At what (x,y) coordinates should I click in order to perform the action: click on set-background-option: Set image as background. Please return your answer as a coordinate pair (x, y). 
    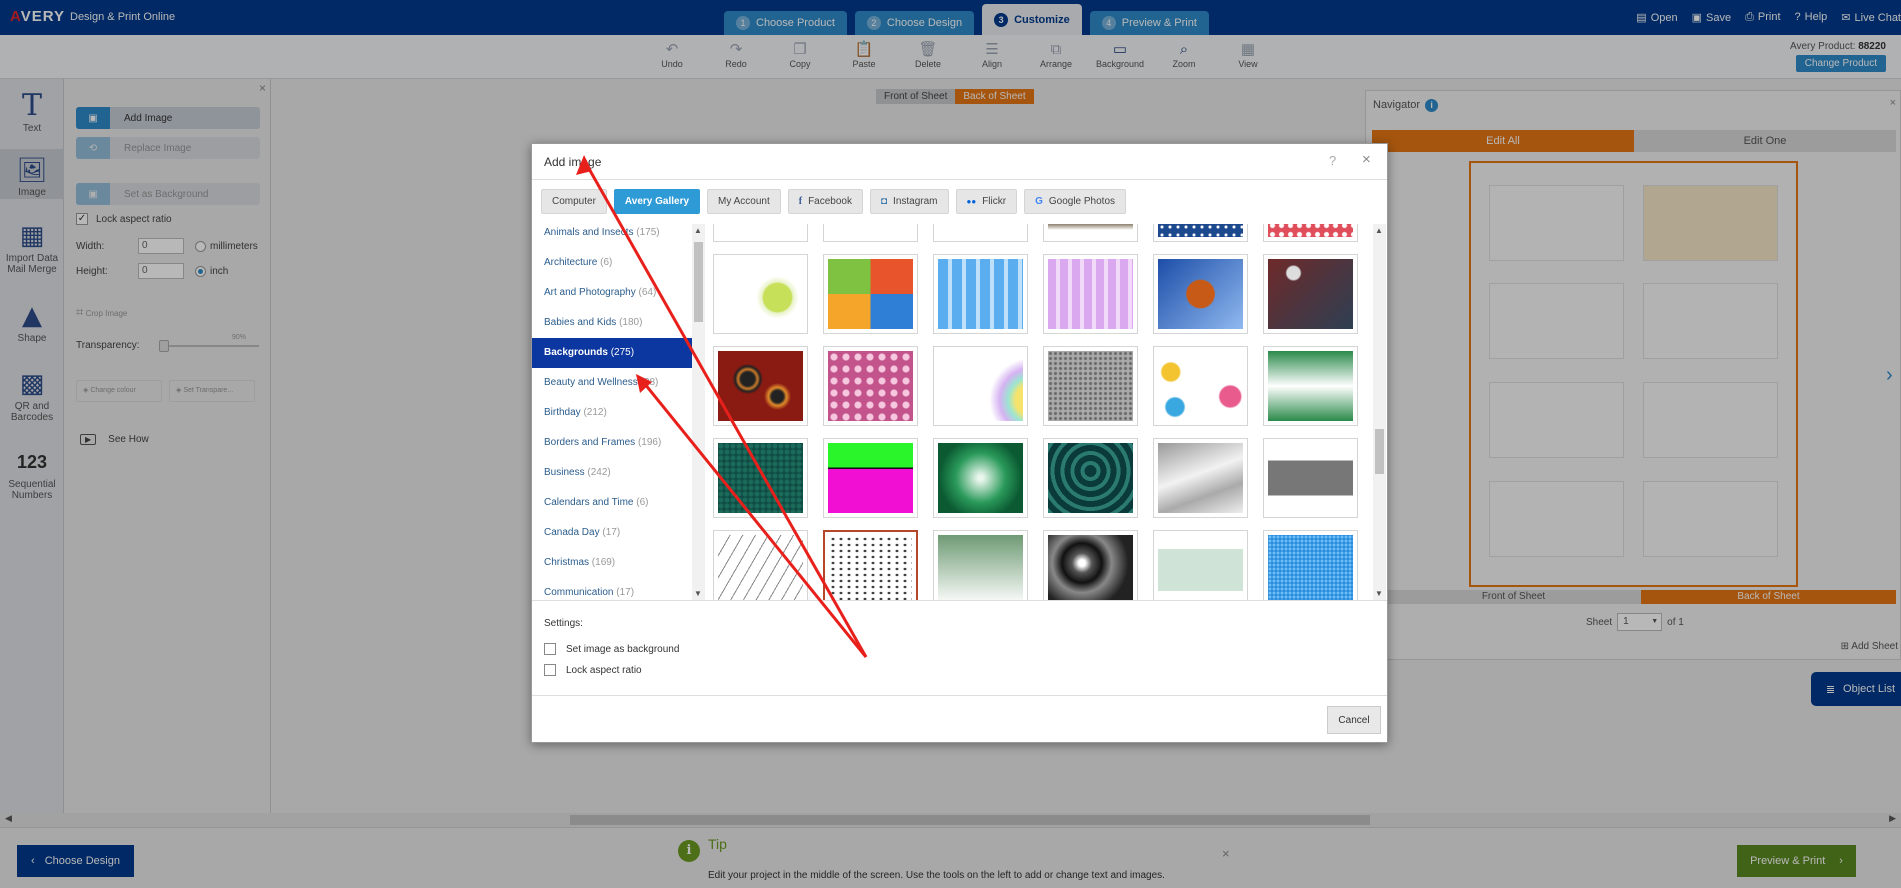
    Looking at the image, I should click on (611, 649).